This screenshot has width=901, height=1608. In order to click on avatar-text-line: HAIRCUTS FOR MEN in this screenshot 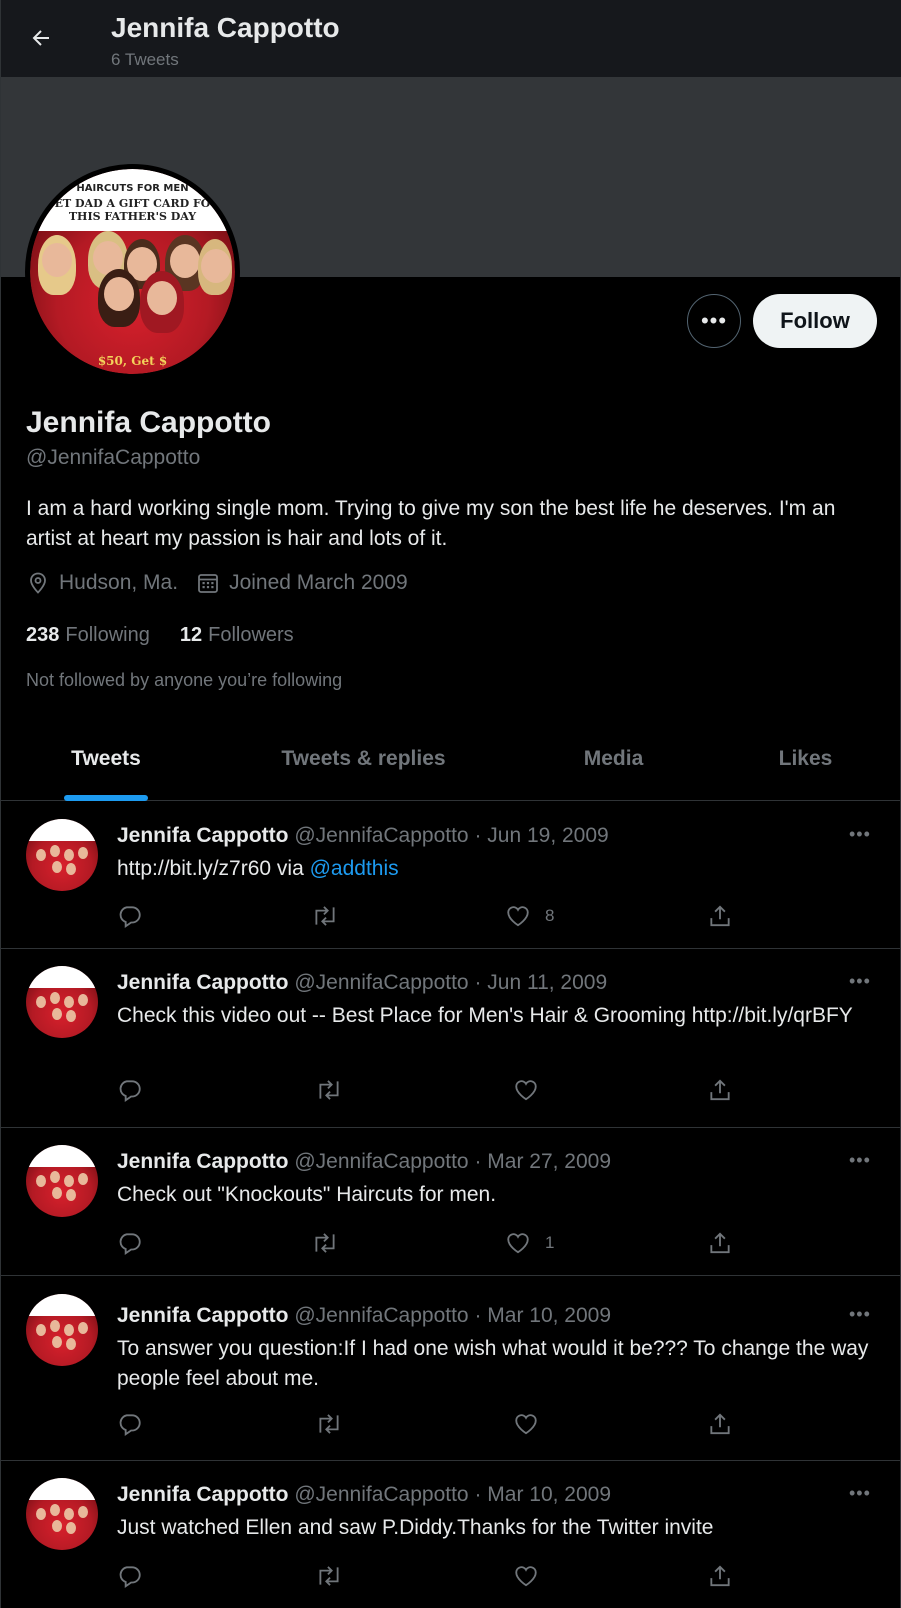, I will do `click(132, 188)`.